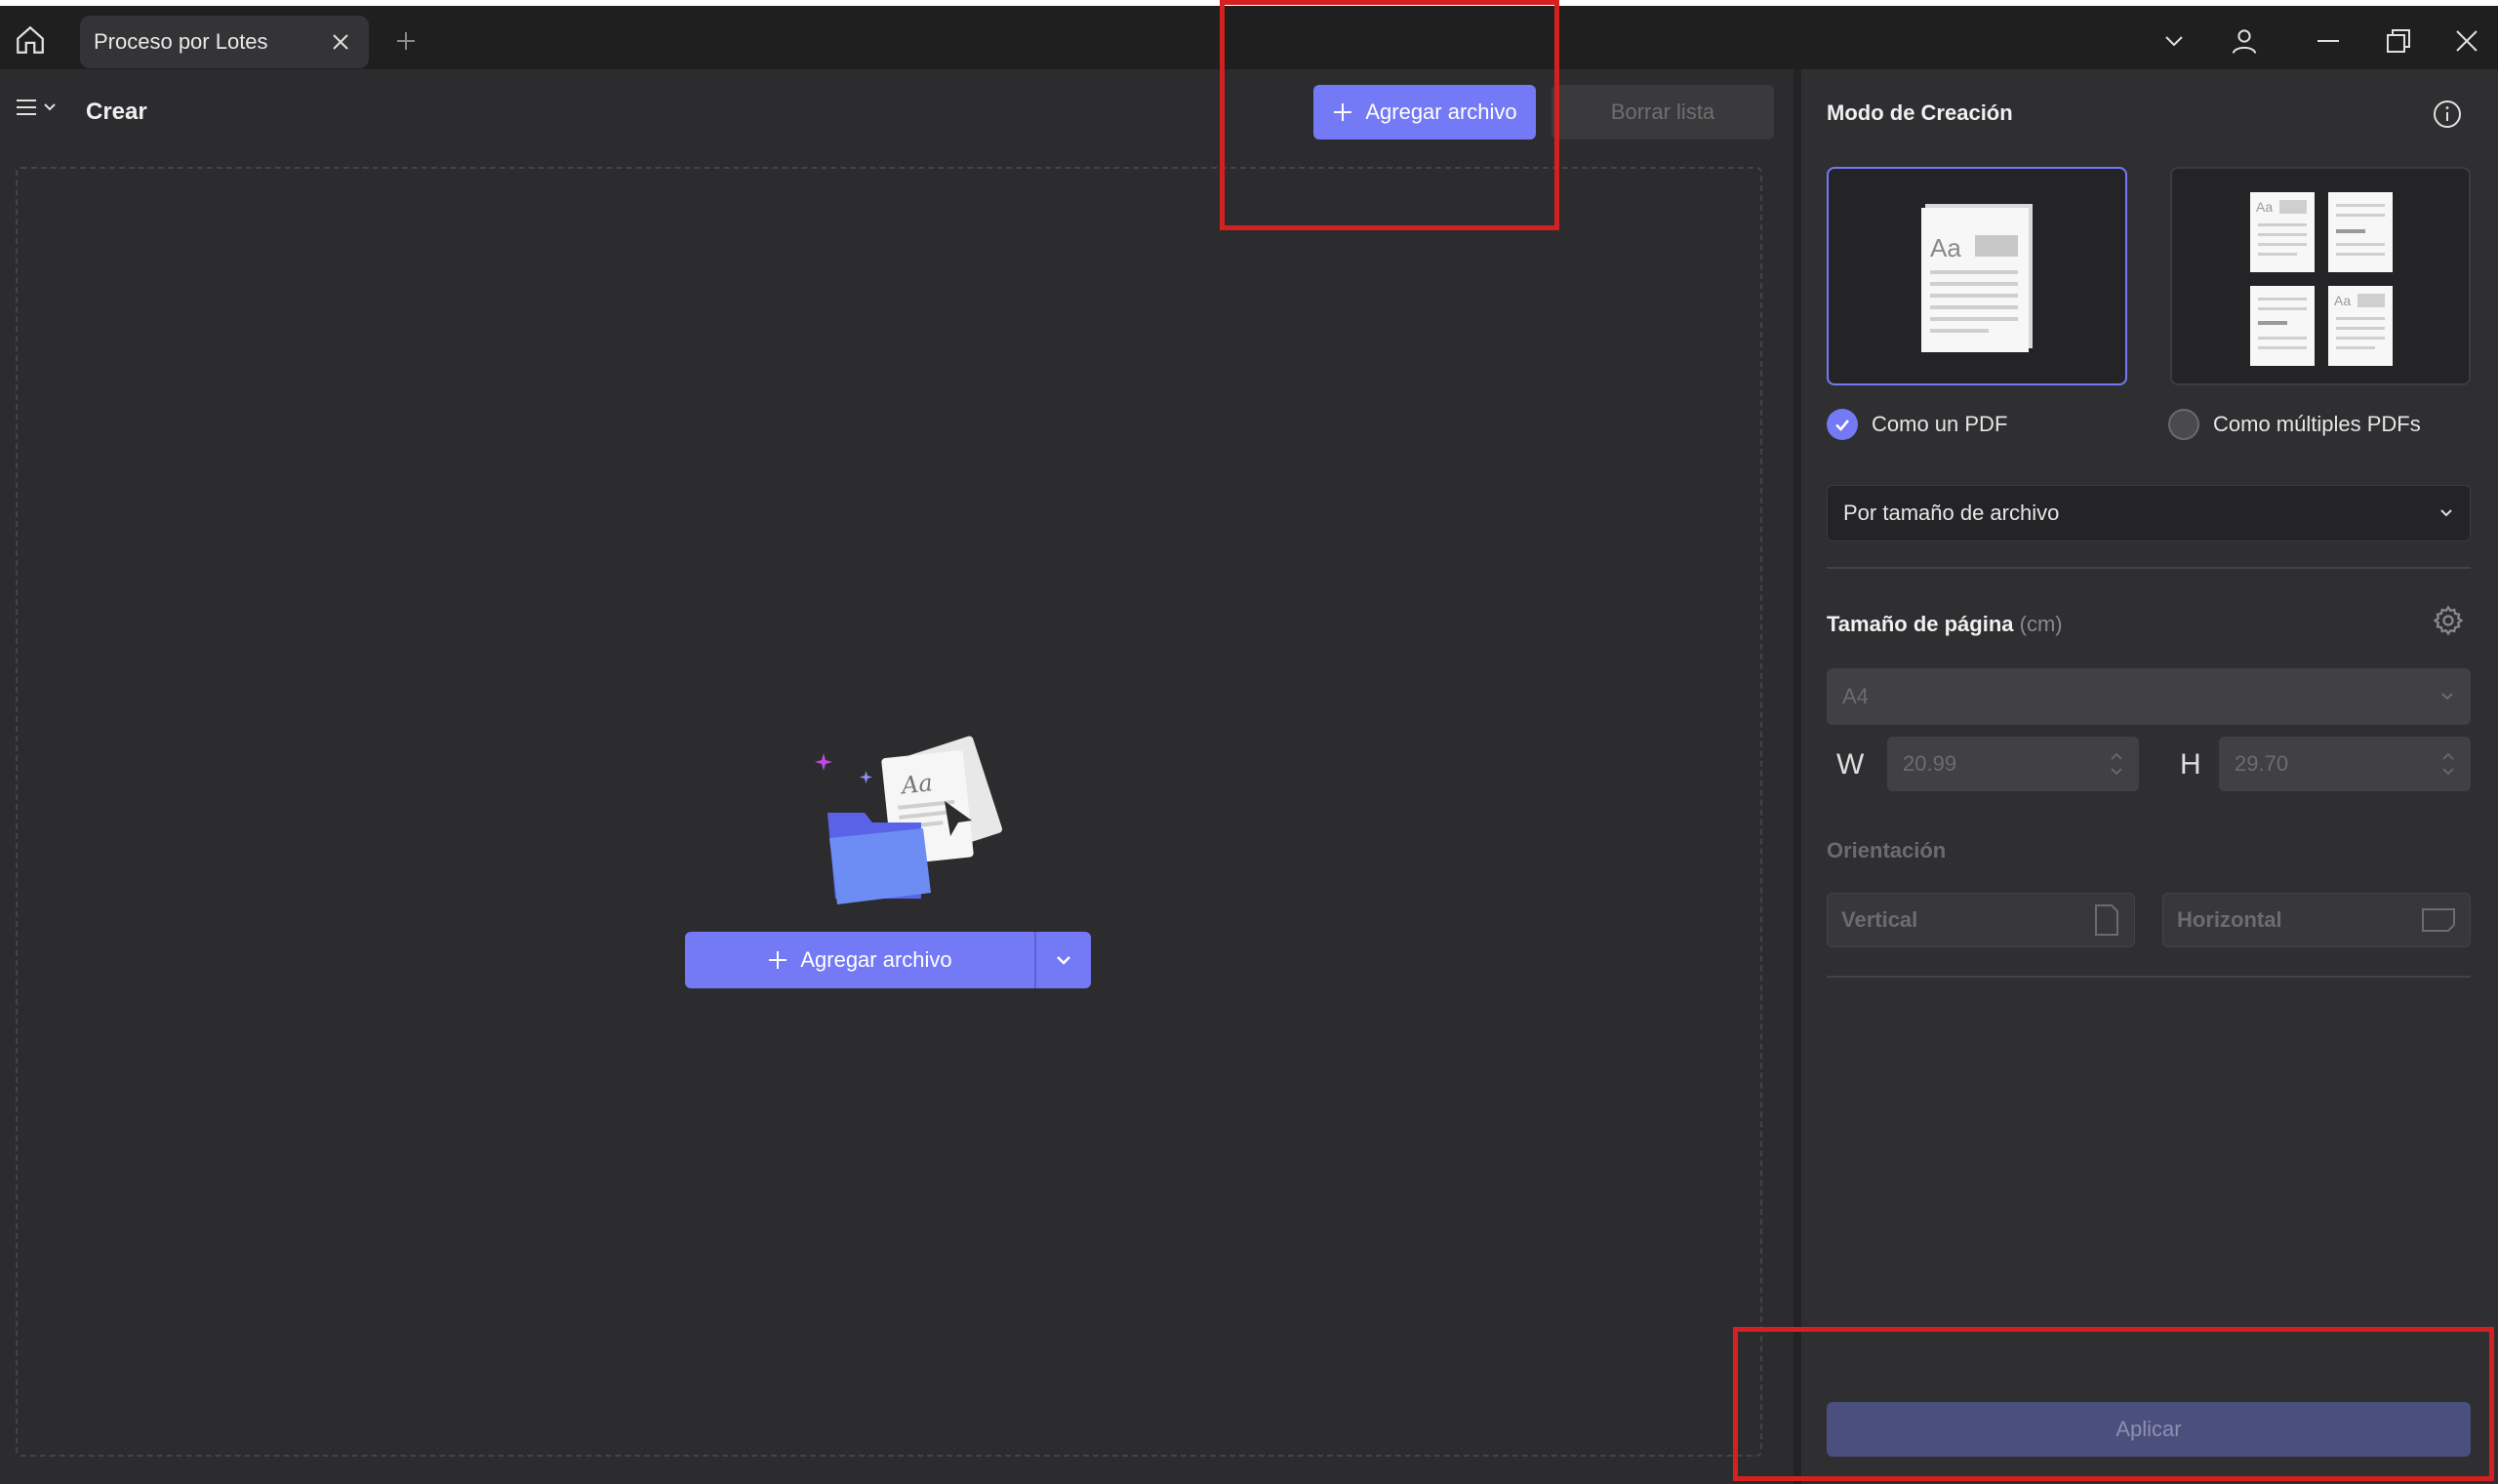 The image size is (2498, 1484). I want to click on height-label: H, so click(2190, 764).